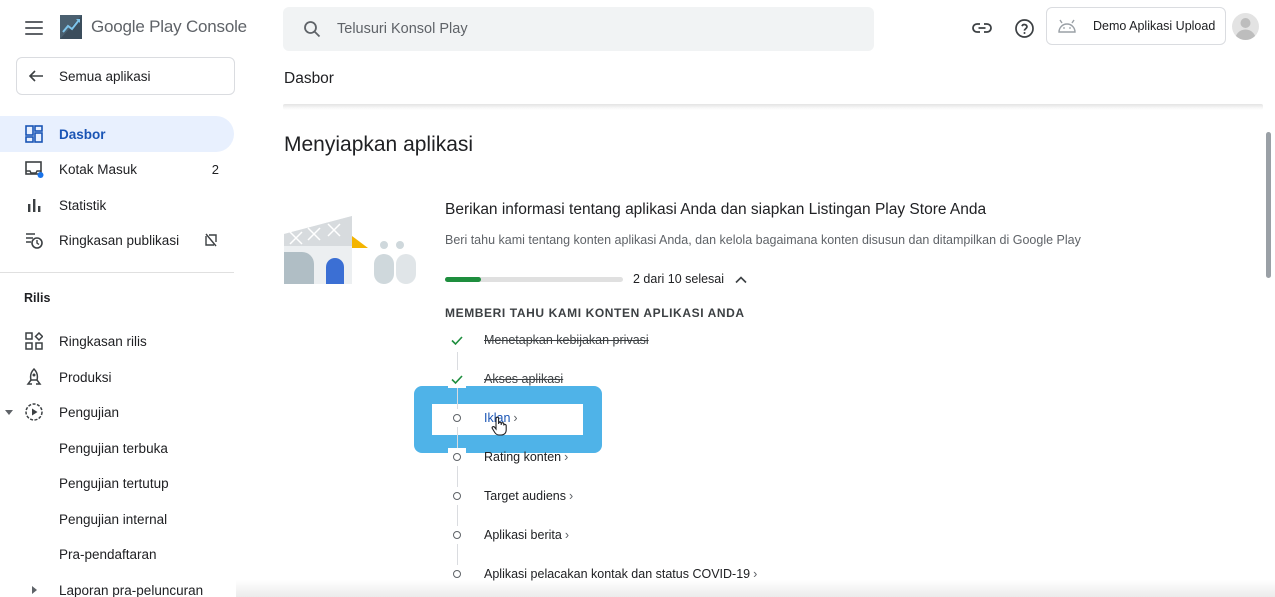  Describe the element at coordinates (679, 279) in the screenshot. I see `progress-text: 2 dari 10 selesai` at that location.